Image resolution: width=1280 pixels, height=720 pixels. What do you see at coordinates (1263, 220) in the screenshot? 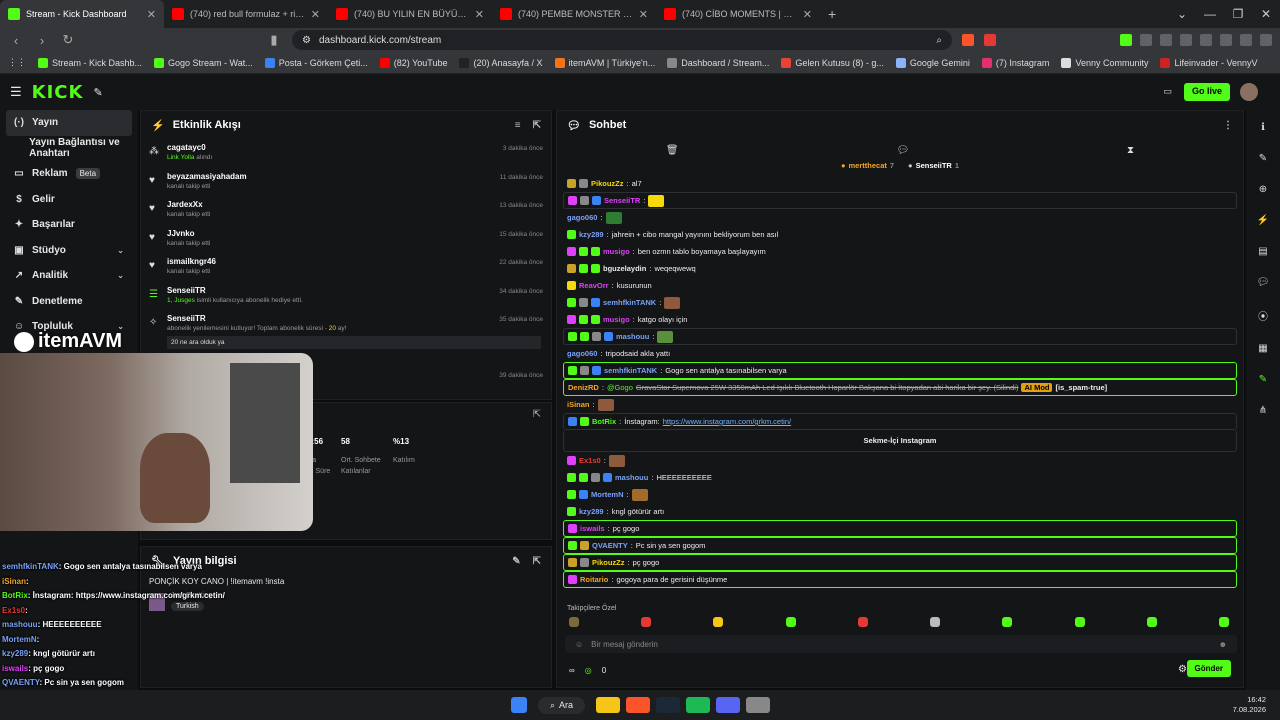
I see `bolt-icon: ⚡` at bounding box center [1263, 220].